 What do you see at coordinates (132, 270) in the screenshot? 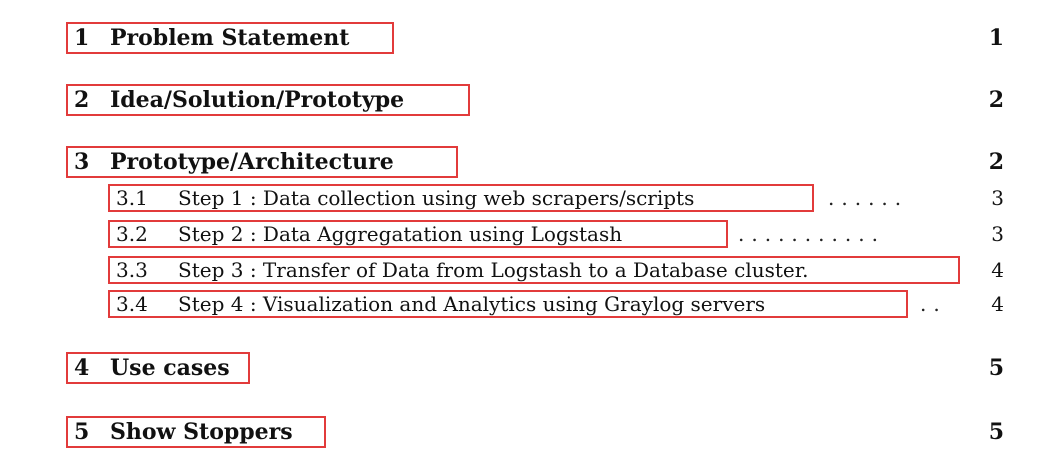
I see `subsection-number: 3.3` at bounding box center [132, 270].